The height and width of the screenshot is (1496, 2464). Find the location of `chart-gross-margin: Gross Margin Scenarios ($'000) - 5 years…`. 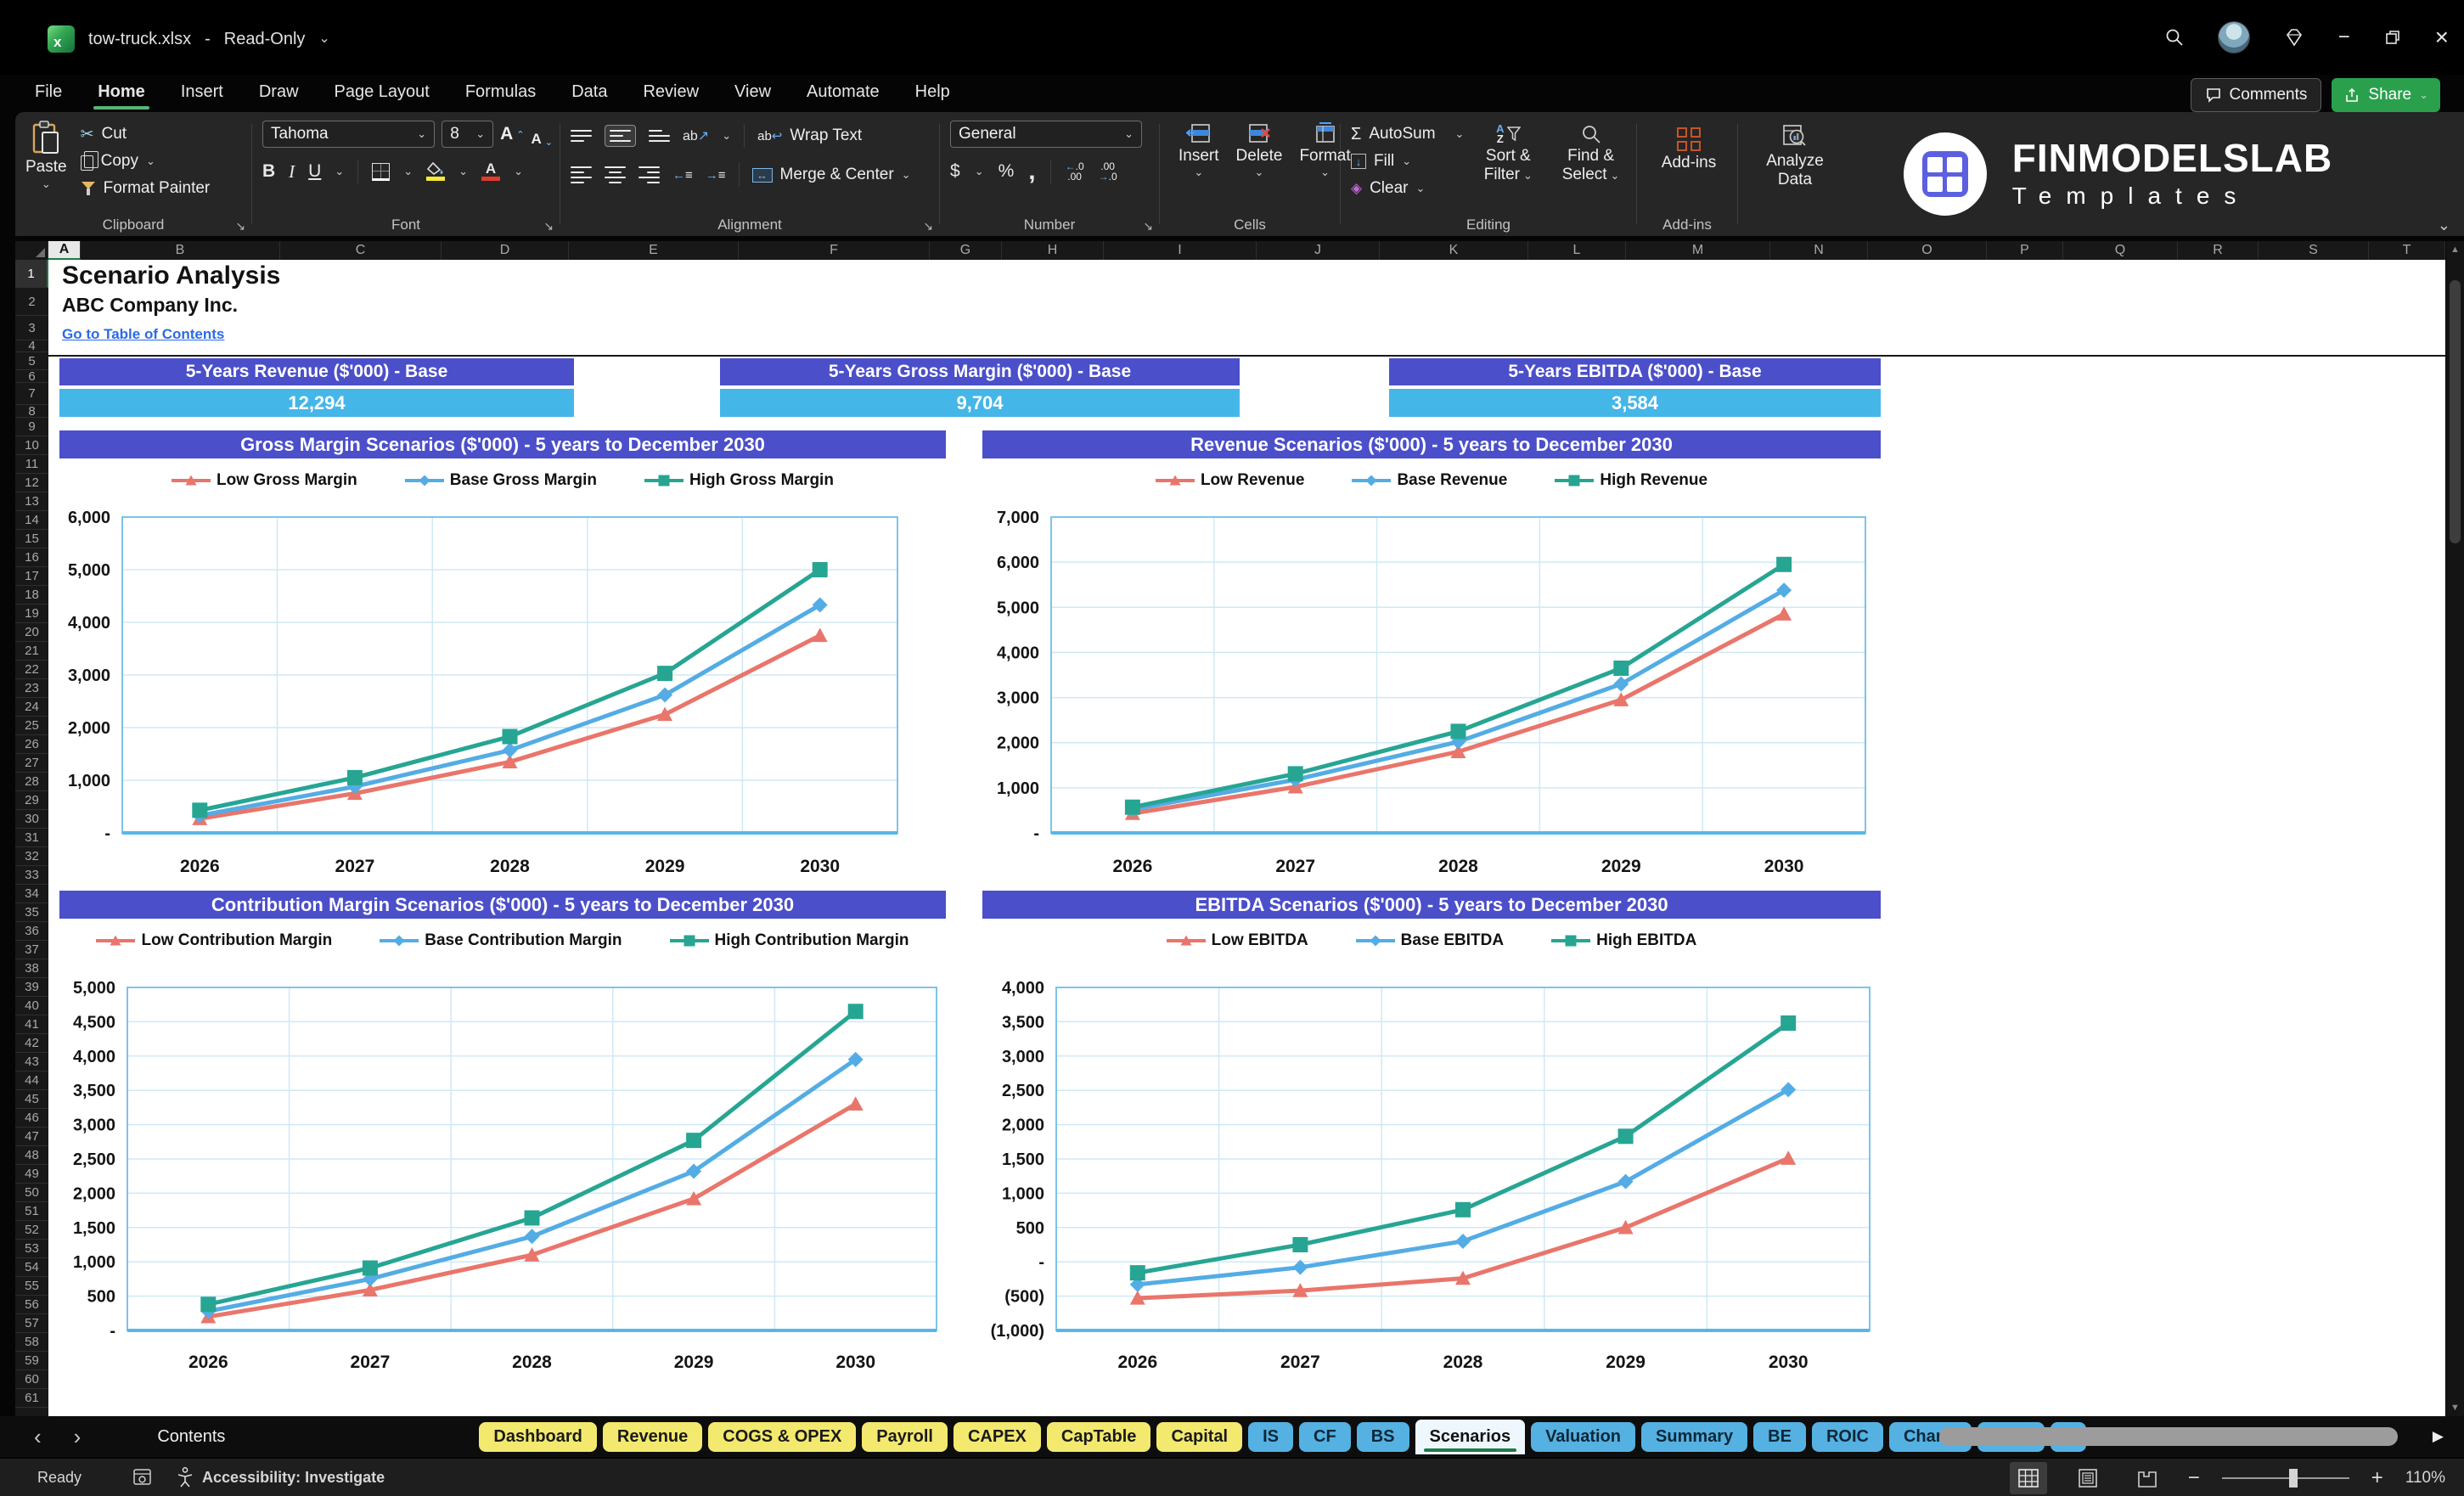

chart-gross-margin: Gross Margin Scenarios ($'000) - 5 years… is located at coordinates (502, 658).